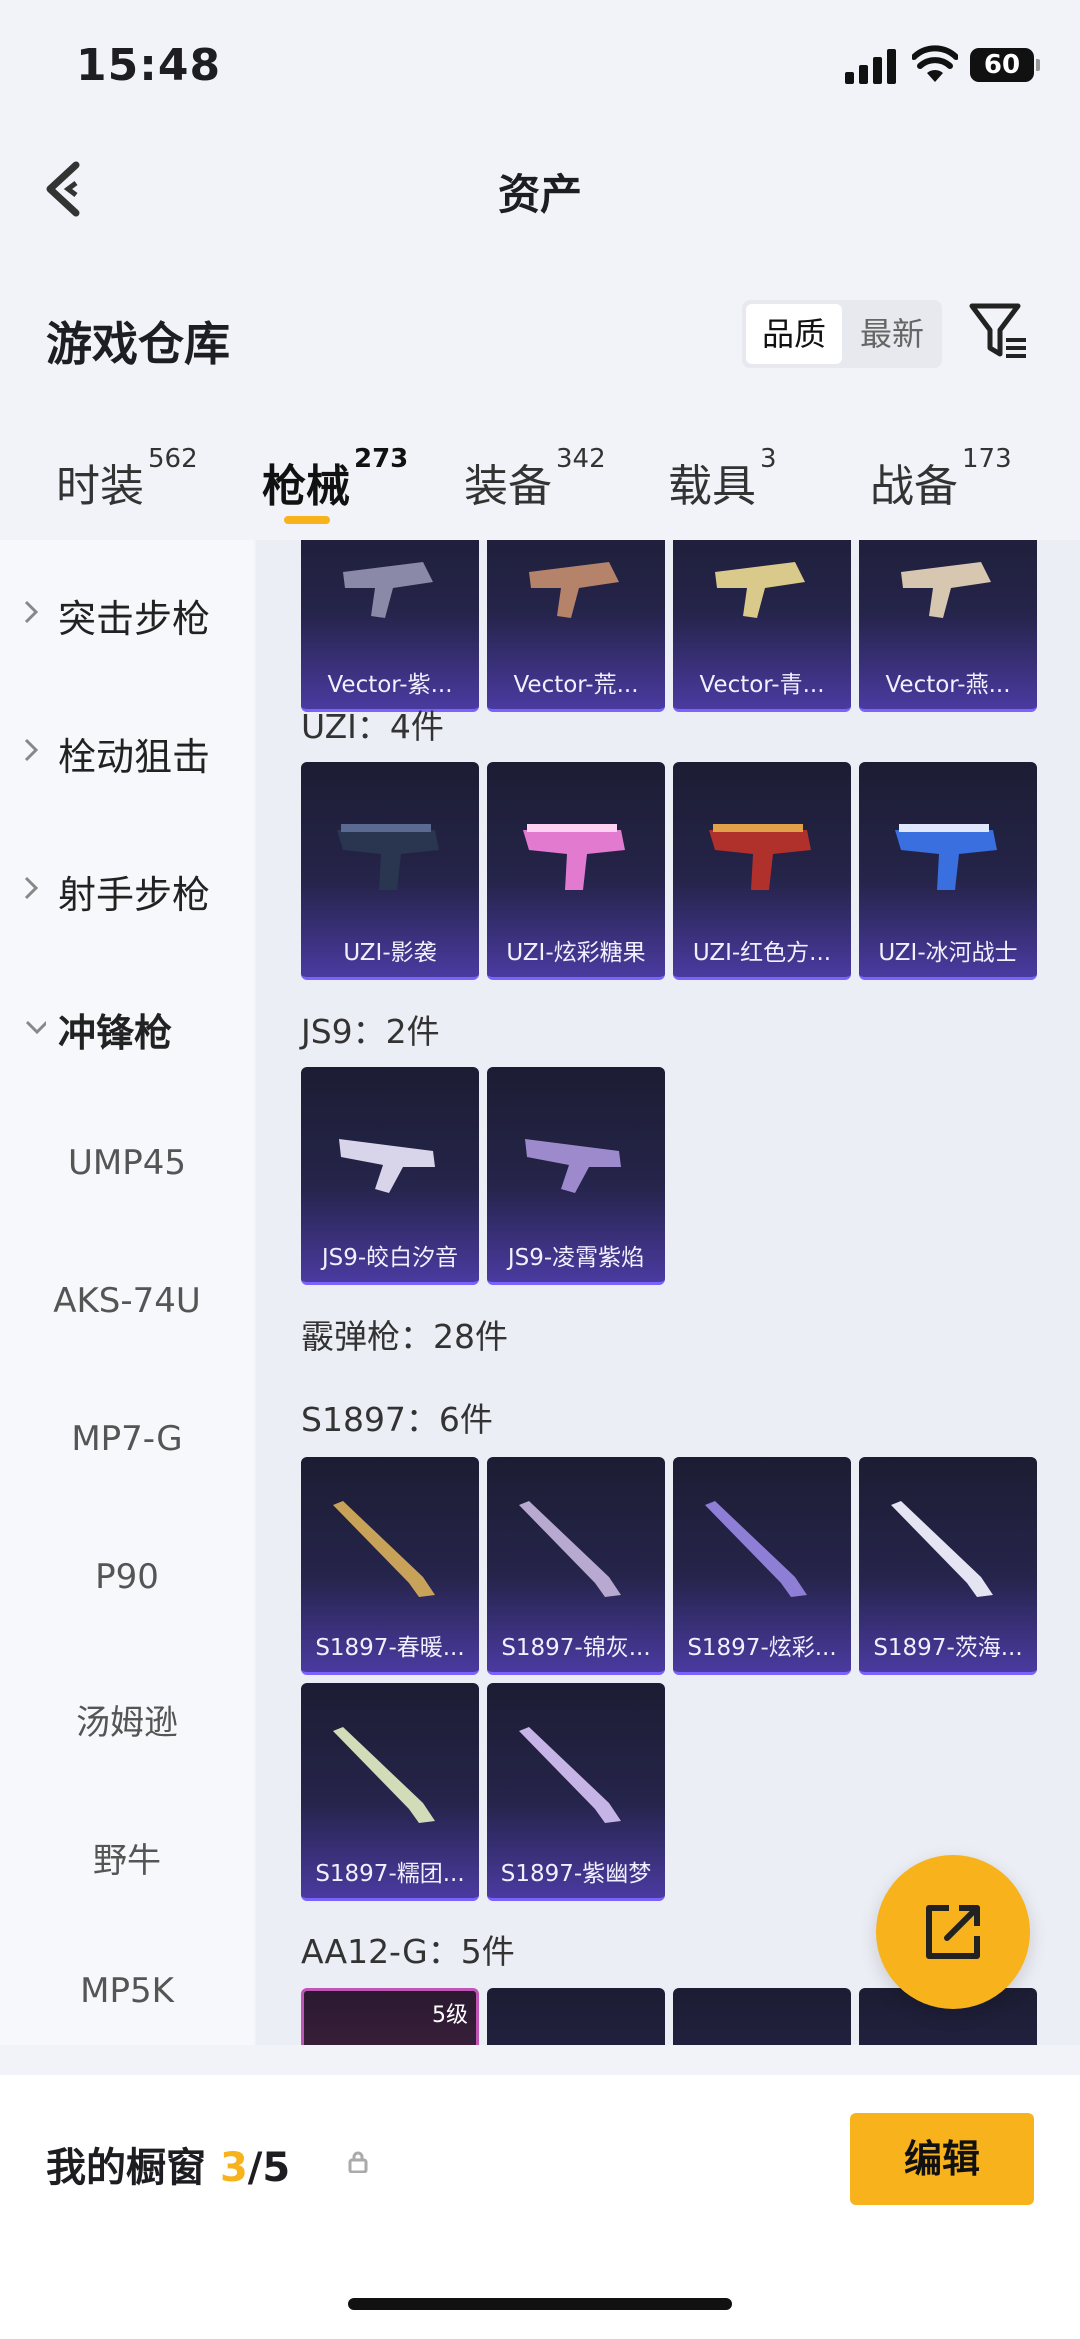 The width and height of the screenshot is (1080, 2339). Describe the element at coordinates (233, 2168) in the screenshot. I see `showcase-used-count: 3` at that location.